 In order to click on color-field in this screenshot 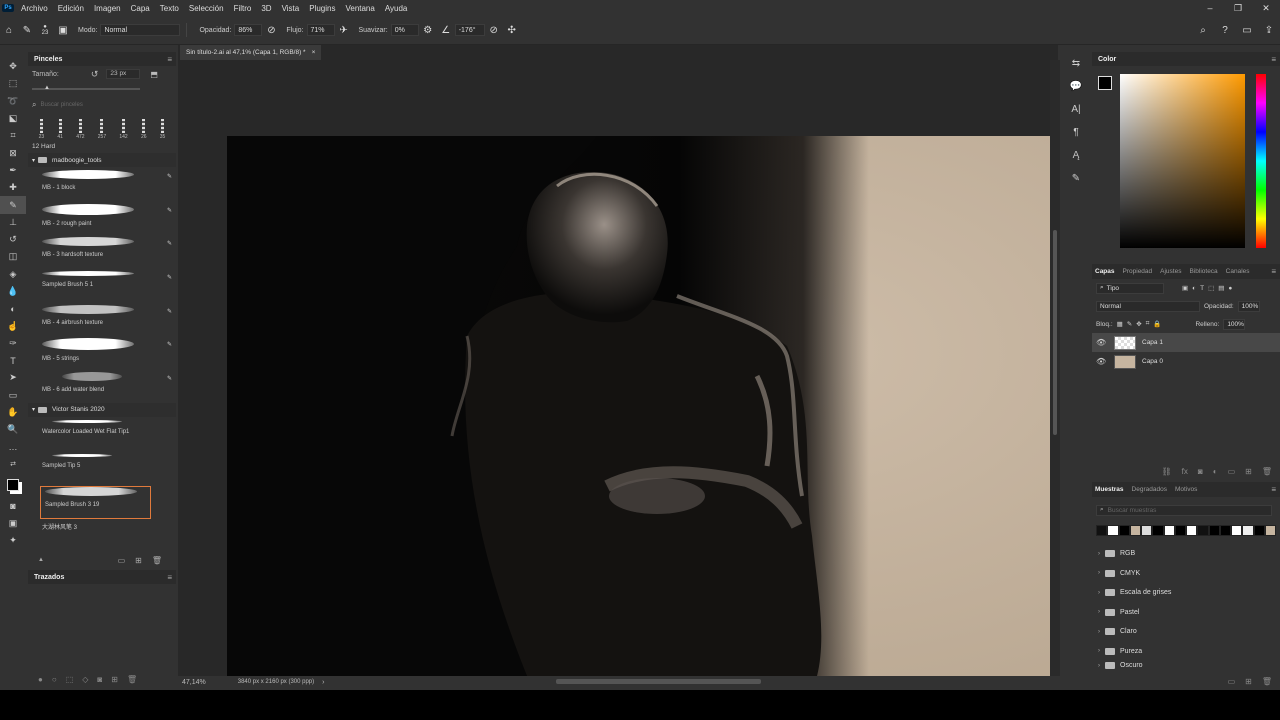, I will do `click(1182, 161)`.